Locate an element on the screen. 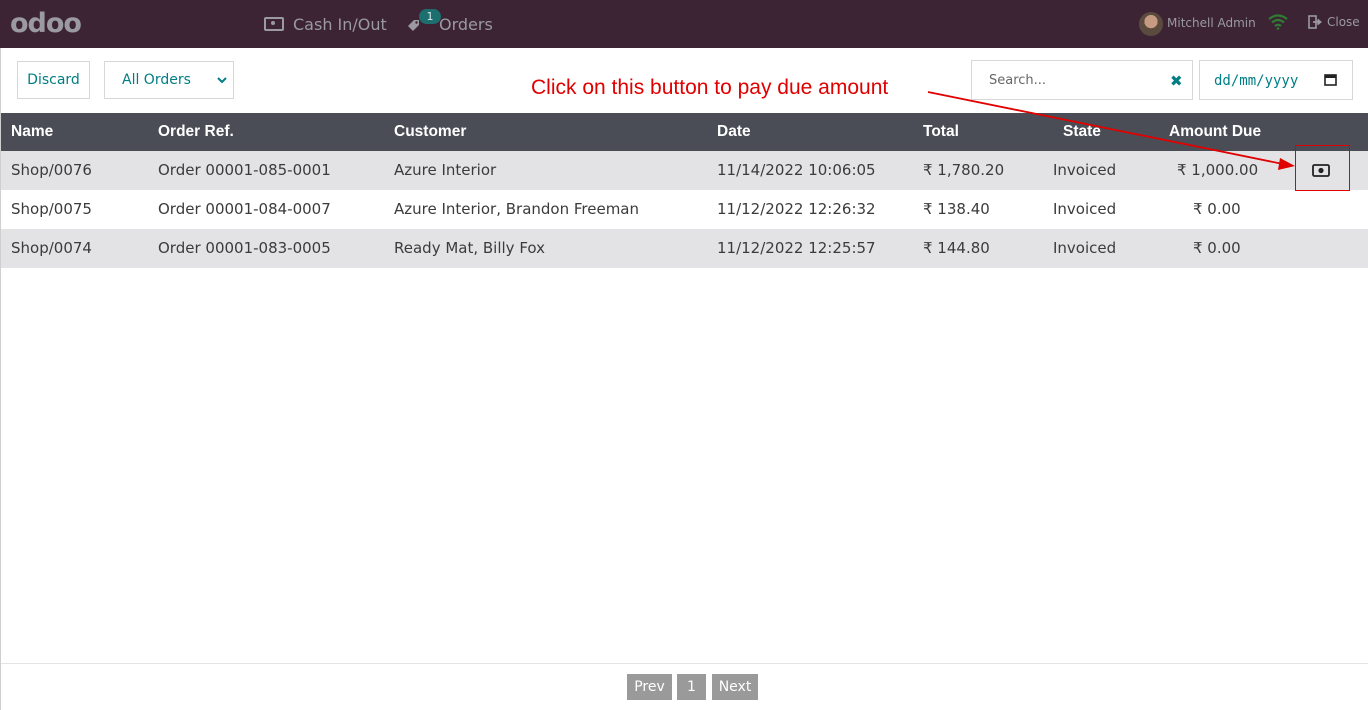  cell-customer: Ready Mat, Billy Fox is located at coordinates (470, 248).